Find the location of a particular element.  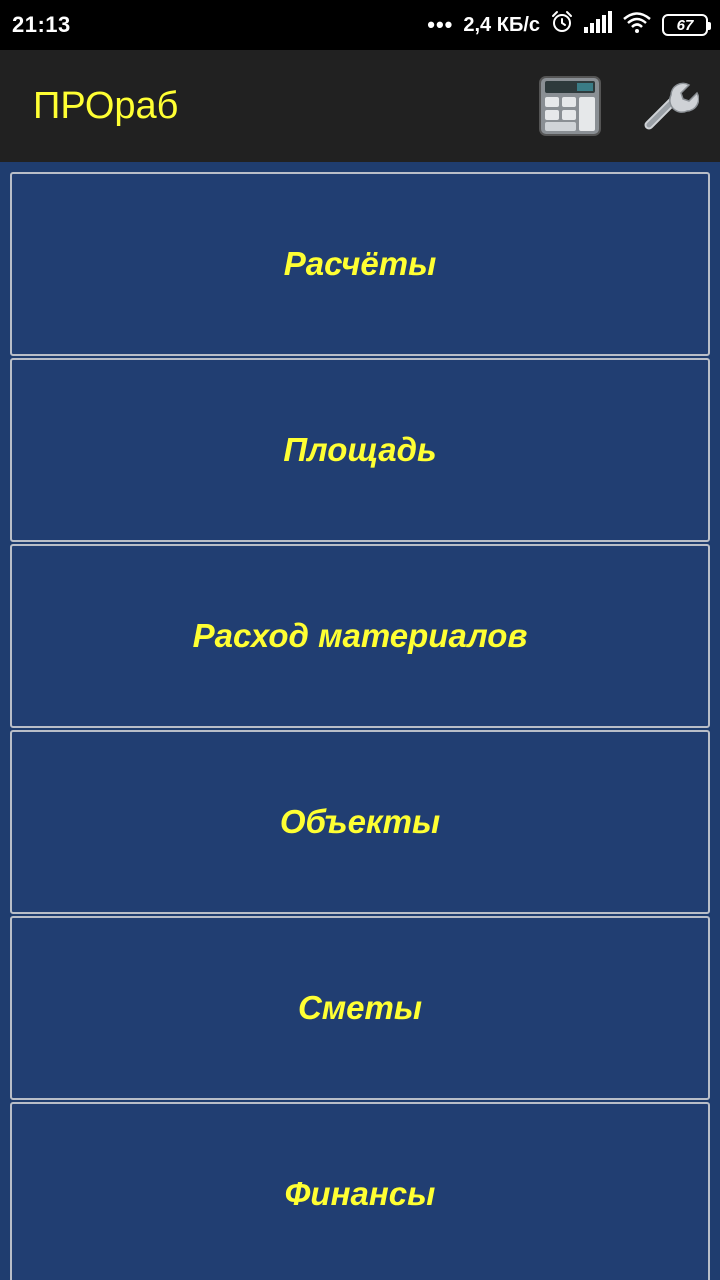

menu-item-label: Расход материалов is located at coordinates (360, 635).